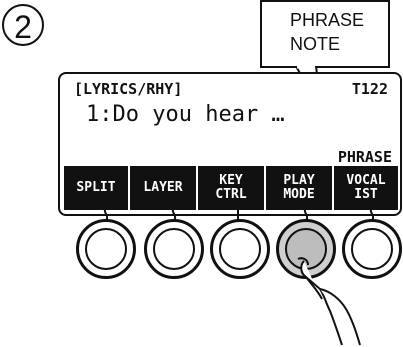  Describe the element at coordinates (327, 20) in the screenshot. I see `callout-line-1: PHRASE` at that location.